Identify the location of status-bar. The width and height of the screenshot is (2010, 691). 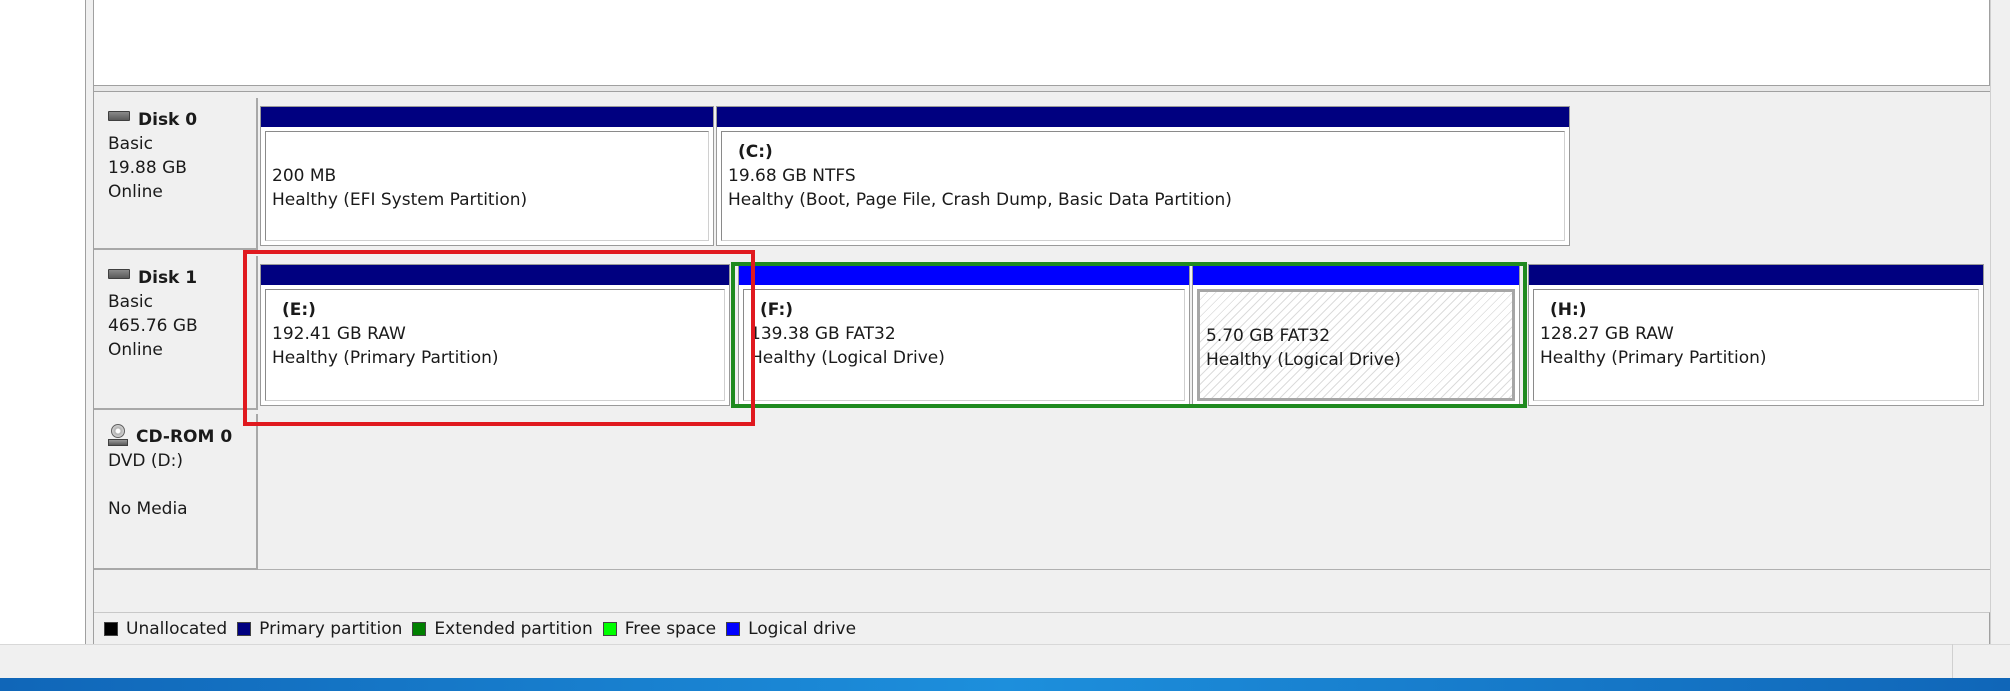
(1005, 661).